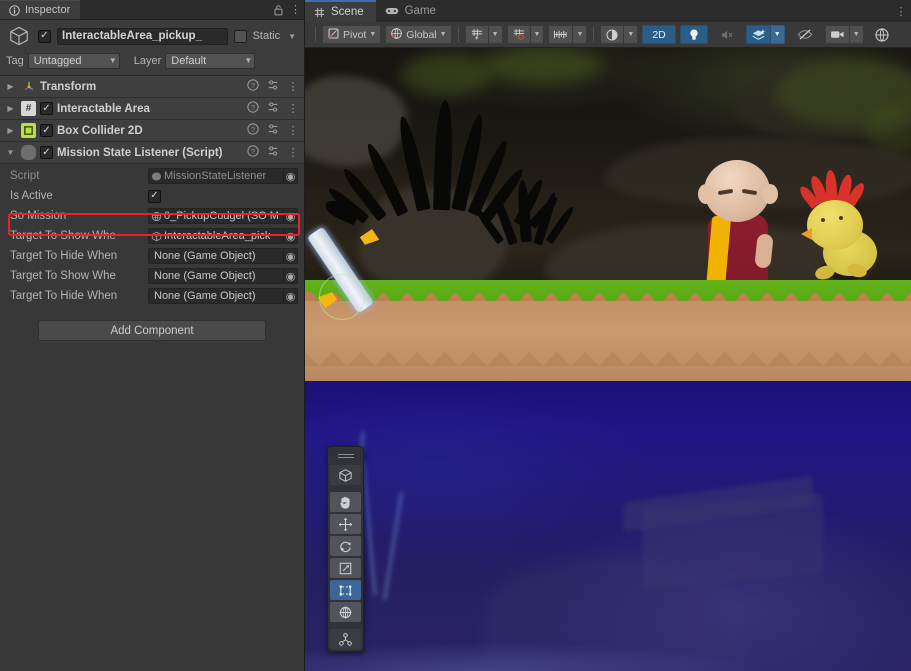  I want to click on lock-icon, so click(278, 9).